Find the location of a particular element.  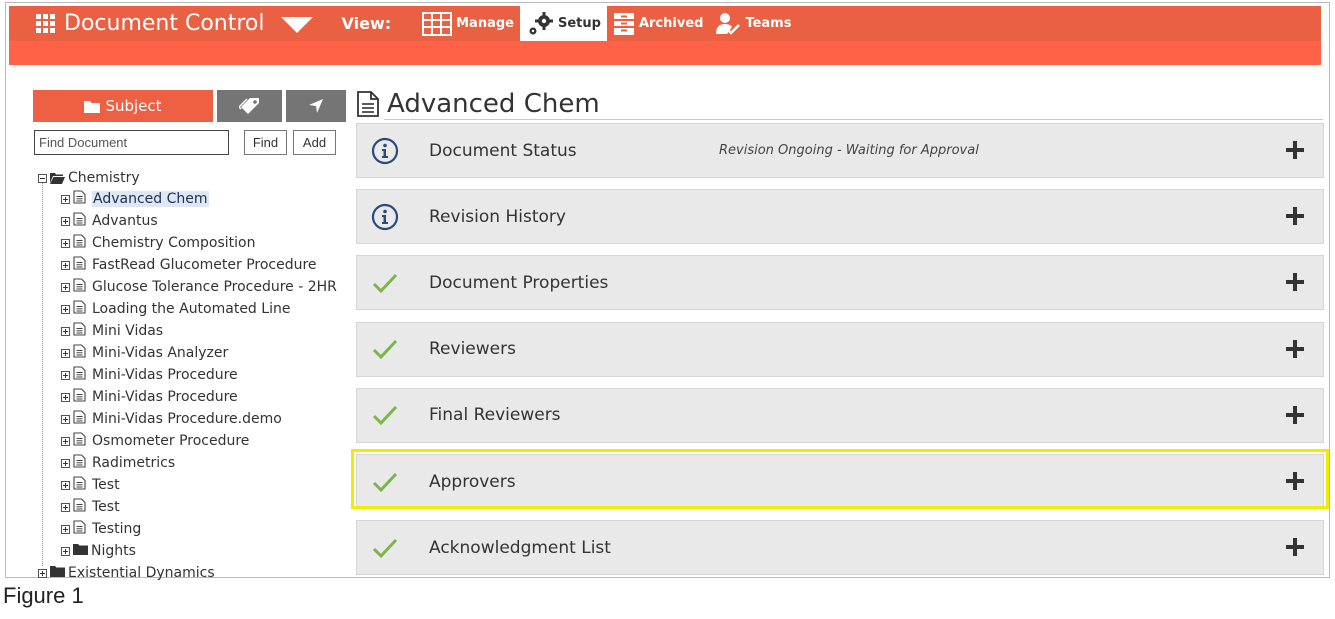

tree-folder-chemistry: Chemistry is located at coordinates (89, 178).